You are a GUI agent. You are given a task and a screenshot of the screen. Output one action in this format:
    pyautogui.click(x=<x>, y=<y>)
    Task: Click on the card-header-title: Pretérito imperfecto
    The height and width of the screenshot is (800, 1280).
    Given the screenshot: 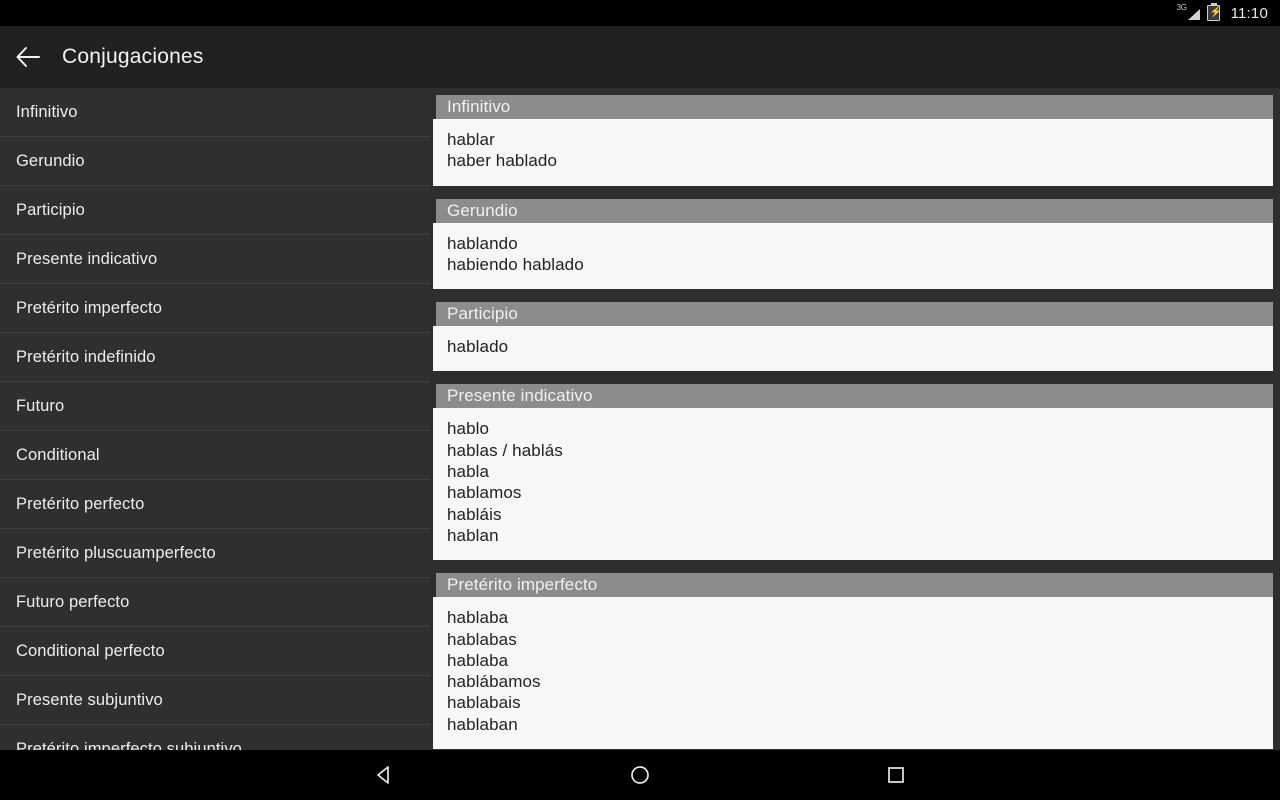 What is the action you would take?
    pyautogui.click(x=522, y=585)
    